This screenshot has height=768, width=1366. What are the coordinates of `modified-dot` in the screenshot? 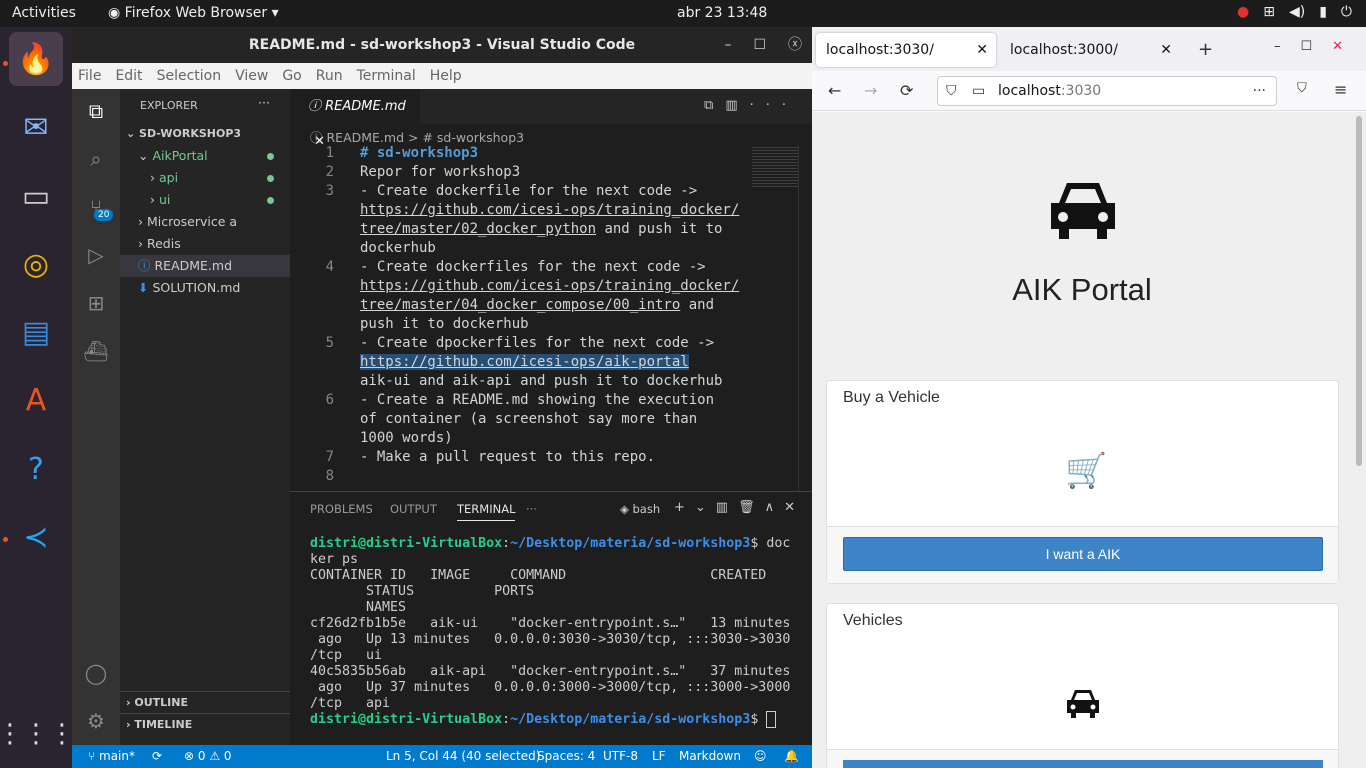 It's located at (270, 200).